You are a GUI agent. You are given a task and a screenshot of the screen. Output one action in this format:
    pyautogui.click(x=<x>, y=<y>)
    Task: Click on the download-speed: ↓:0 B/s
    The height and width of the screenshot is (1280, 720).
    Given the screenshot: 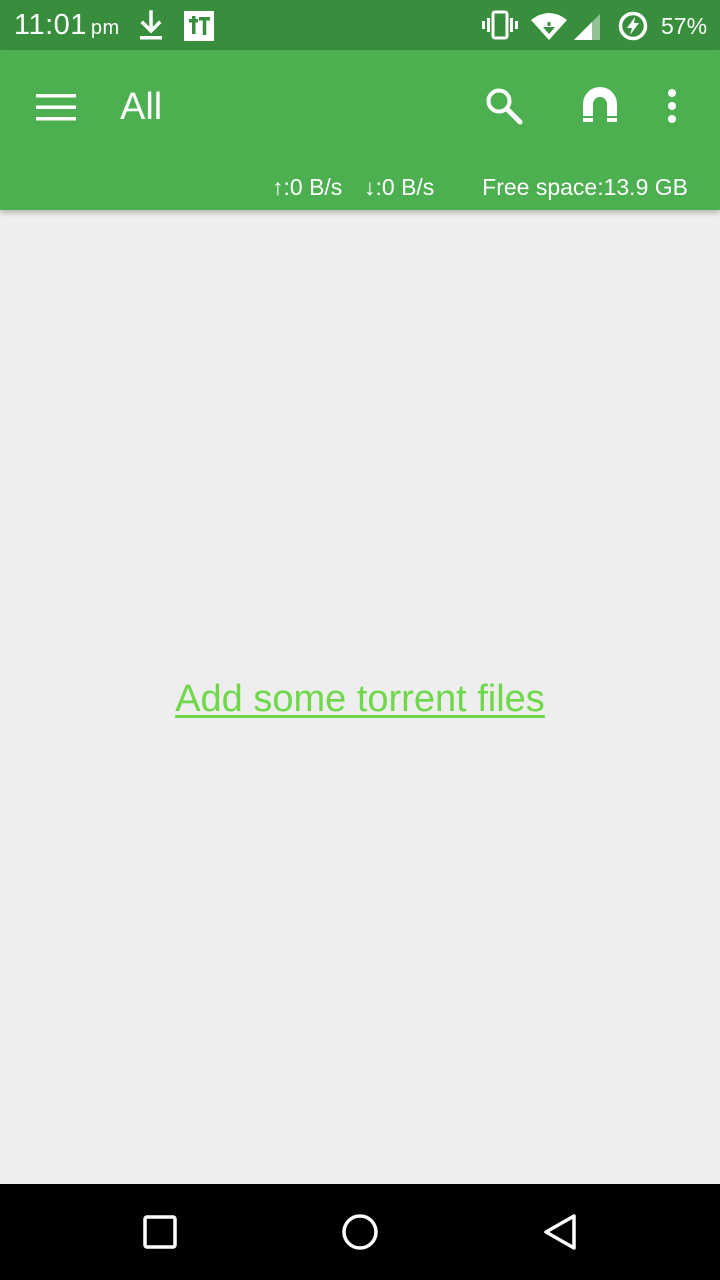 What is the action you would take?
    pyautogui.click(x=399, y=187)
    